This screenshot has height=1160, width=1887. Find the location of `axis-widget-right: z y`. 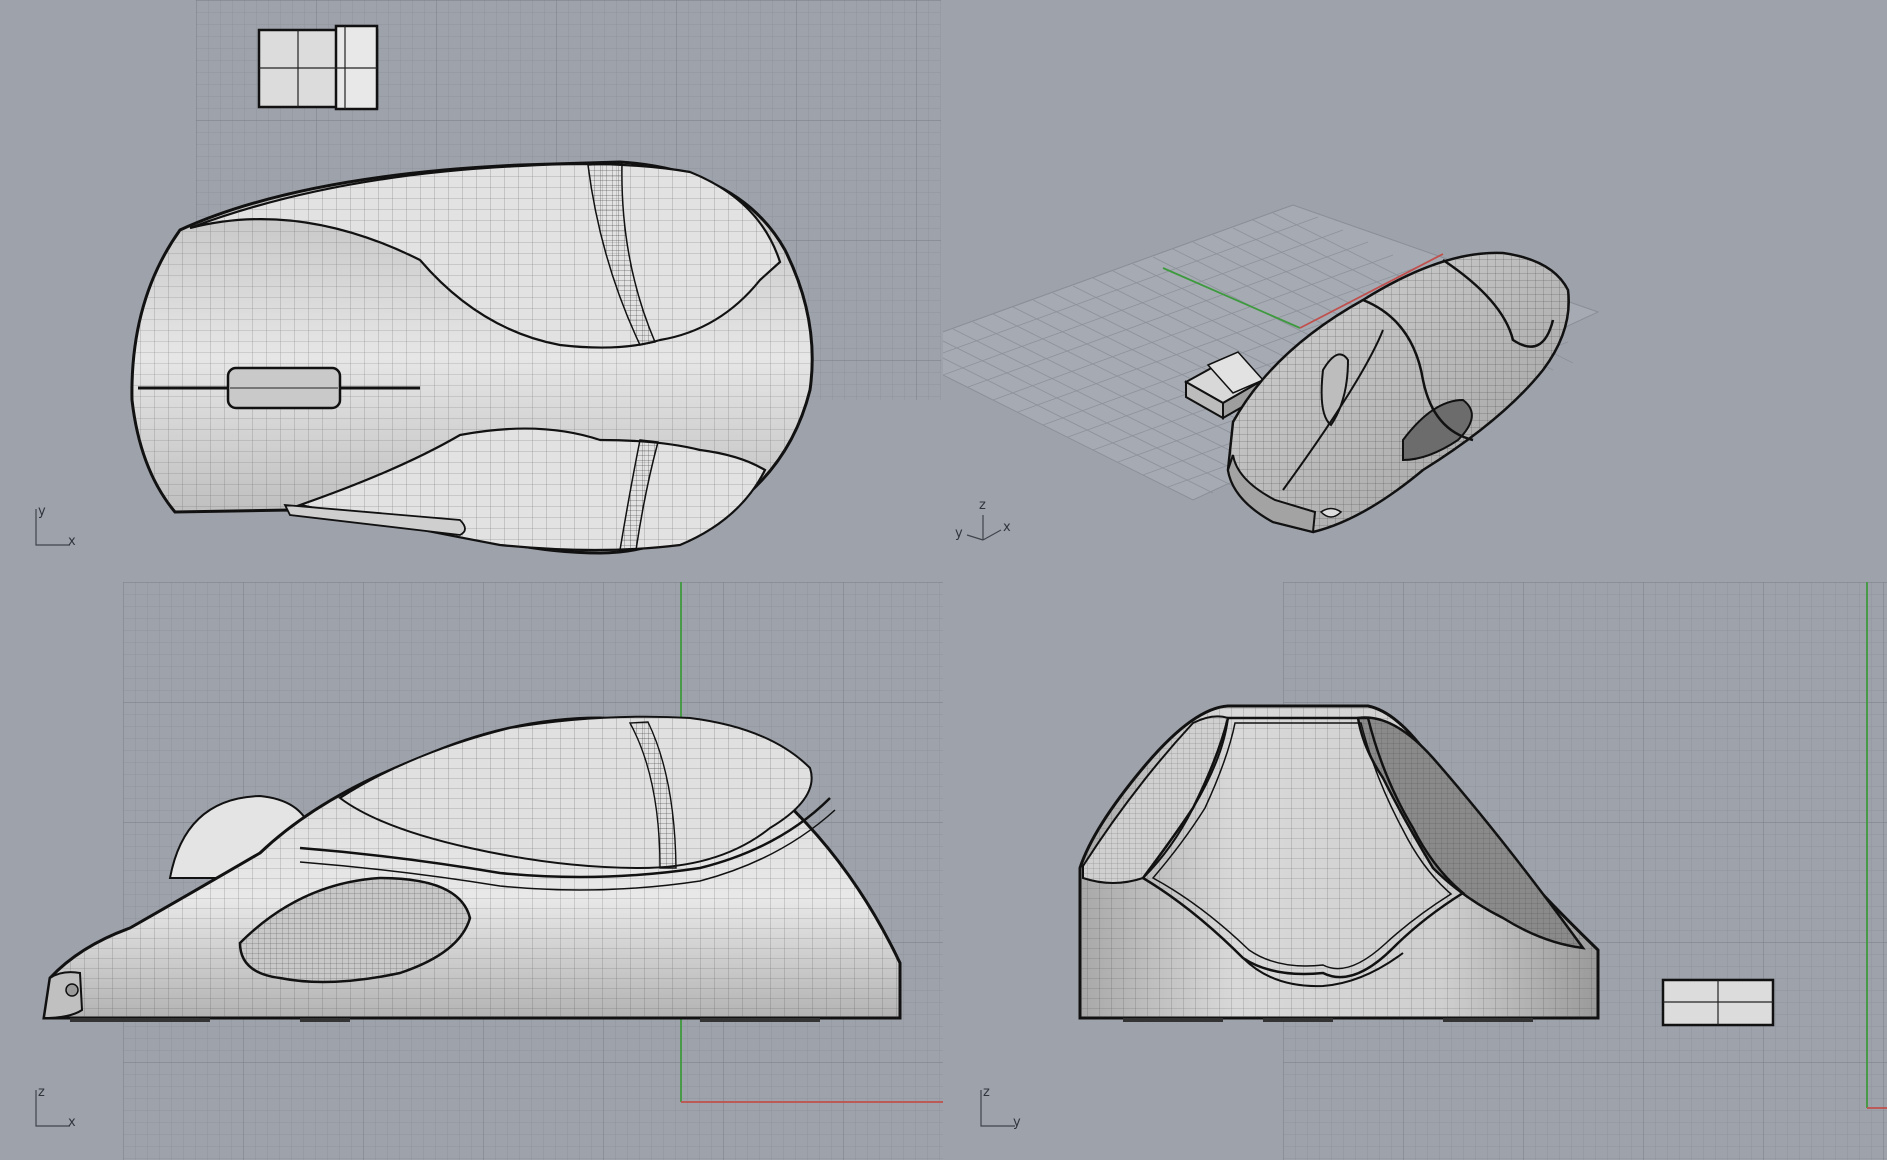

axis-widget-right: z y is located at coordinates (1005, 1111).